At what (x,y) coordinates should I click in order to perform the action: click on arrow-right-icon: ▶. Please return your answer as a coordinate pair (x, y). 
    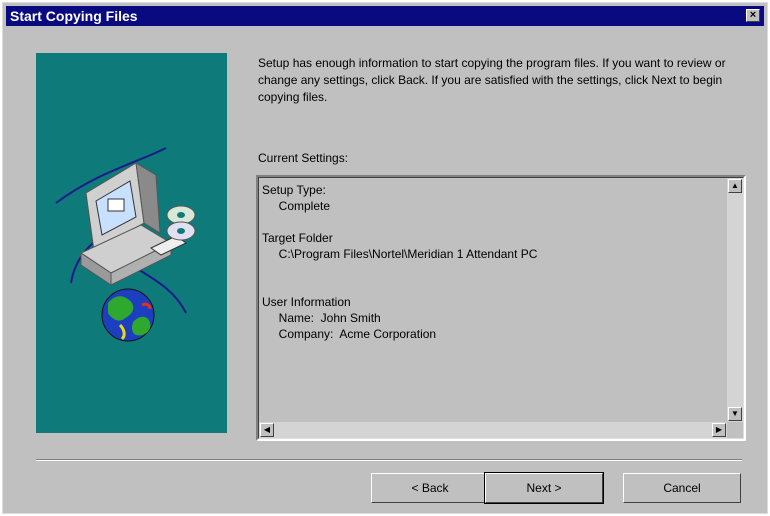
    Looking at the image, I should click on (719, 429).